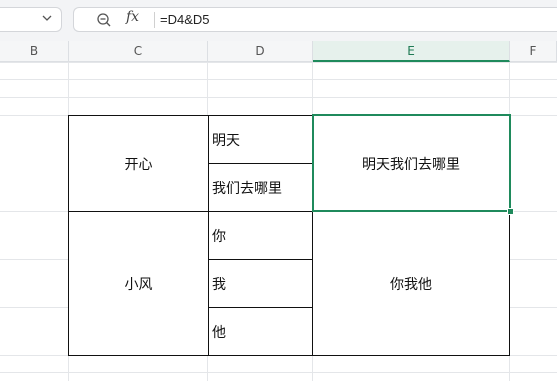  I want to click on column-header-d: D, so click(260, 51).